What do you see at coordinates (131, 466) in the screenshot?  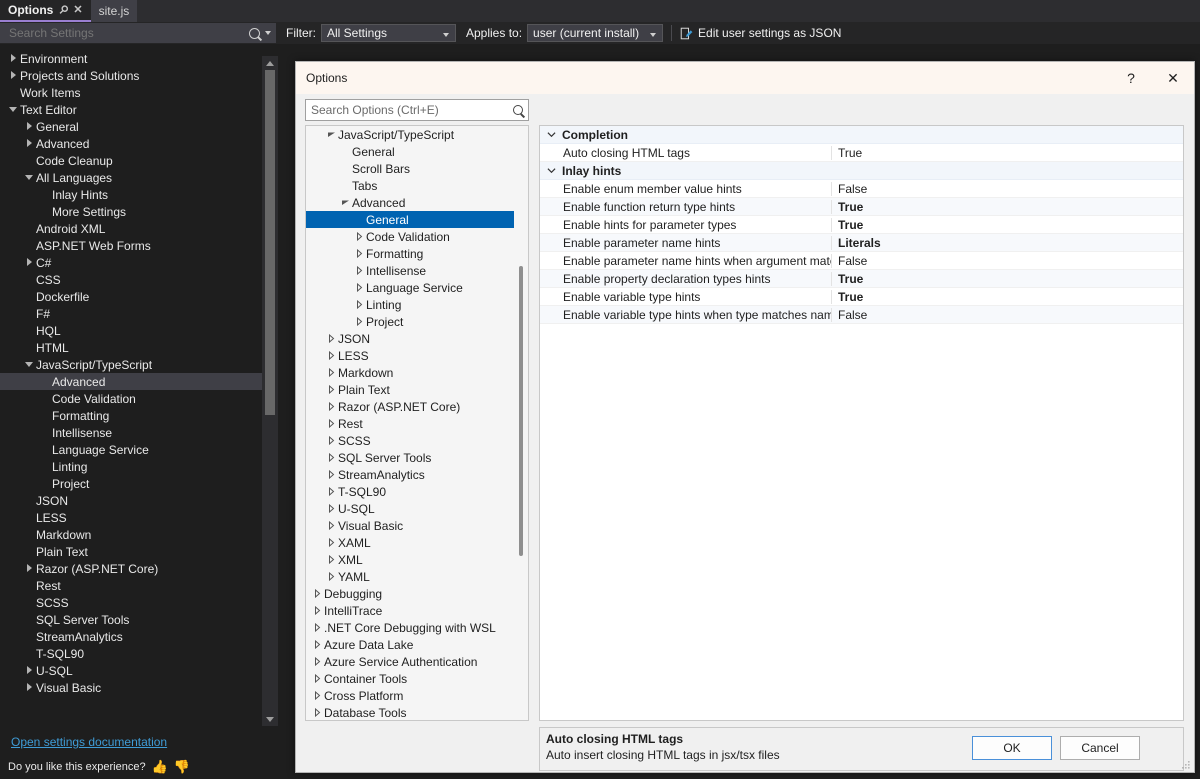 I see `settings-tree-item-linting: Linting` at bounding box center [131, 466].